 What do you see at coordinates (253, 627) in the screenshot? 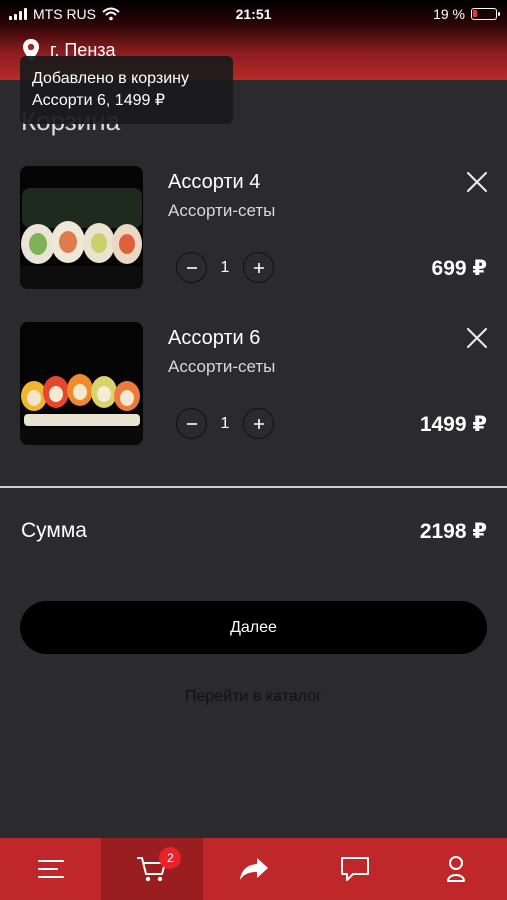
I see `next-button: Далее` at bounding box center [253, 627].